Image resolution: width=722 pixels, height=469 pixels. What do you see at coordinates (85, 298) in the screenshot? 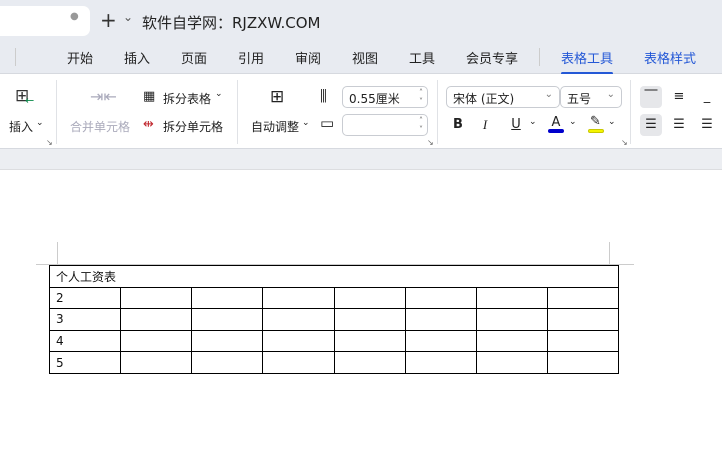
I see `table-cell: 2` at bounding box center [85, 298].